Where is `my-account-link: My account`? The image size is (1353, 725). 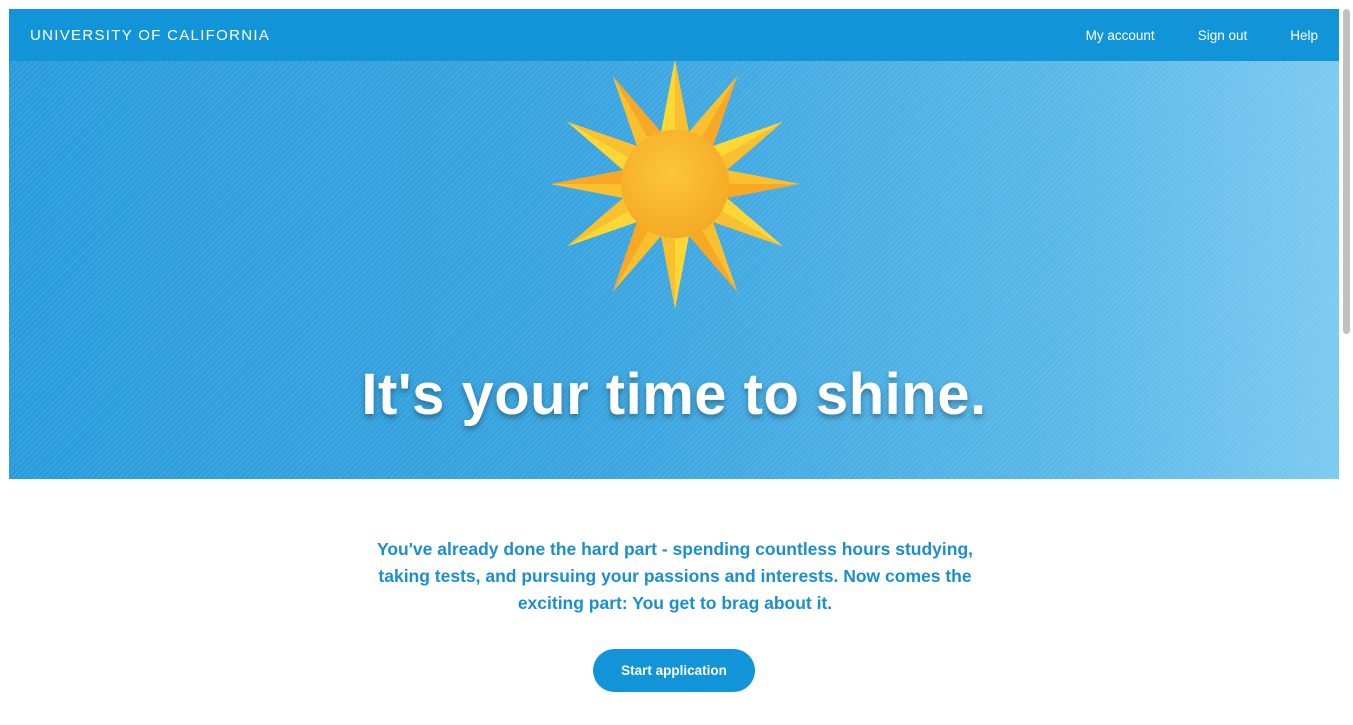 my-account-link: My account is located at coordinates (1120, 35).